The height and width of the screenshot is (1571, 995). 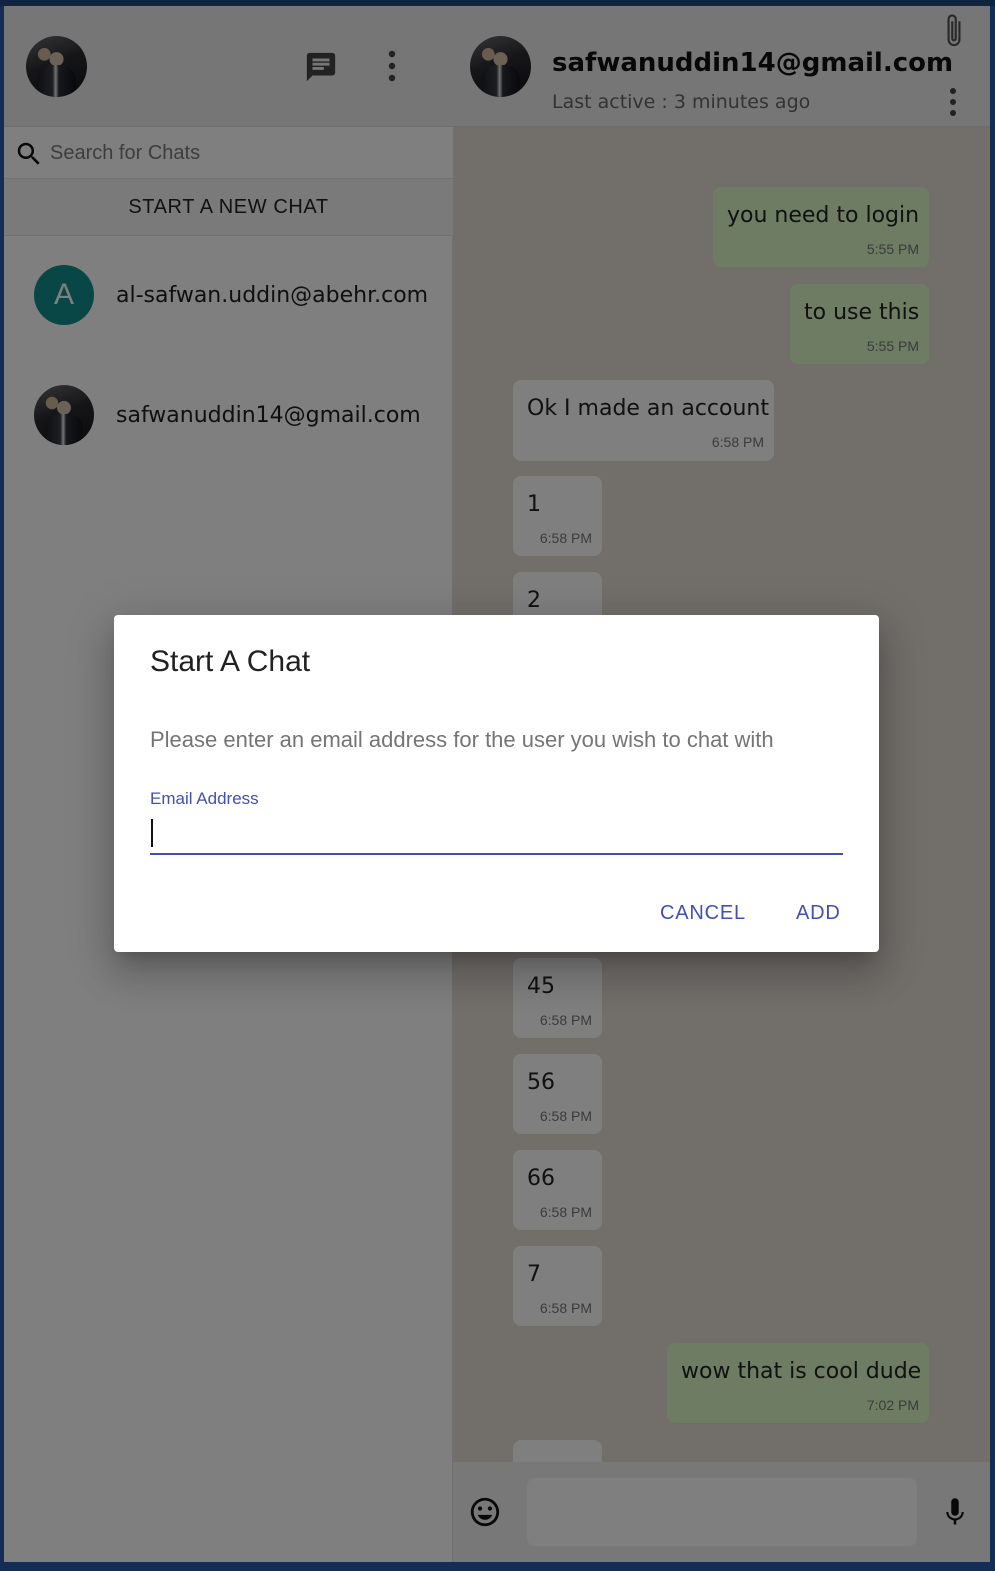 I want to click on add-button: ADD, so click(x=818, y=913).